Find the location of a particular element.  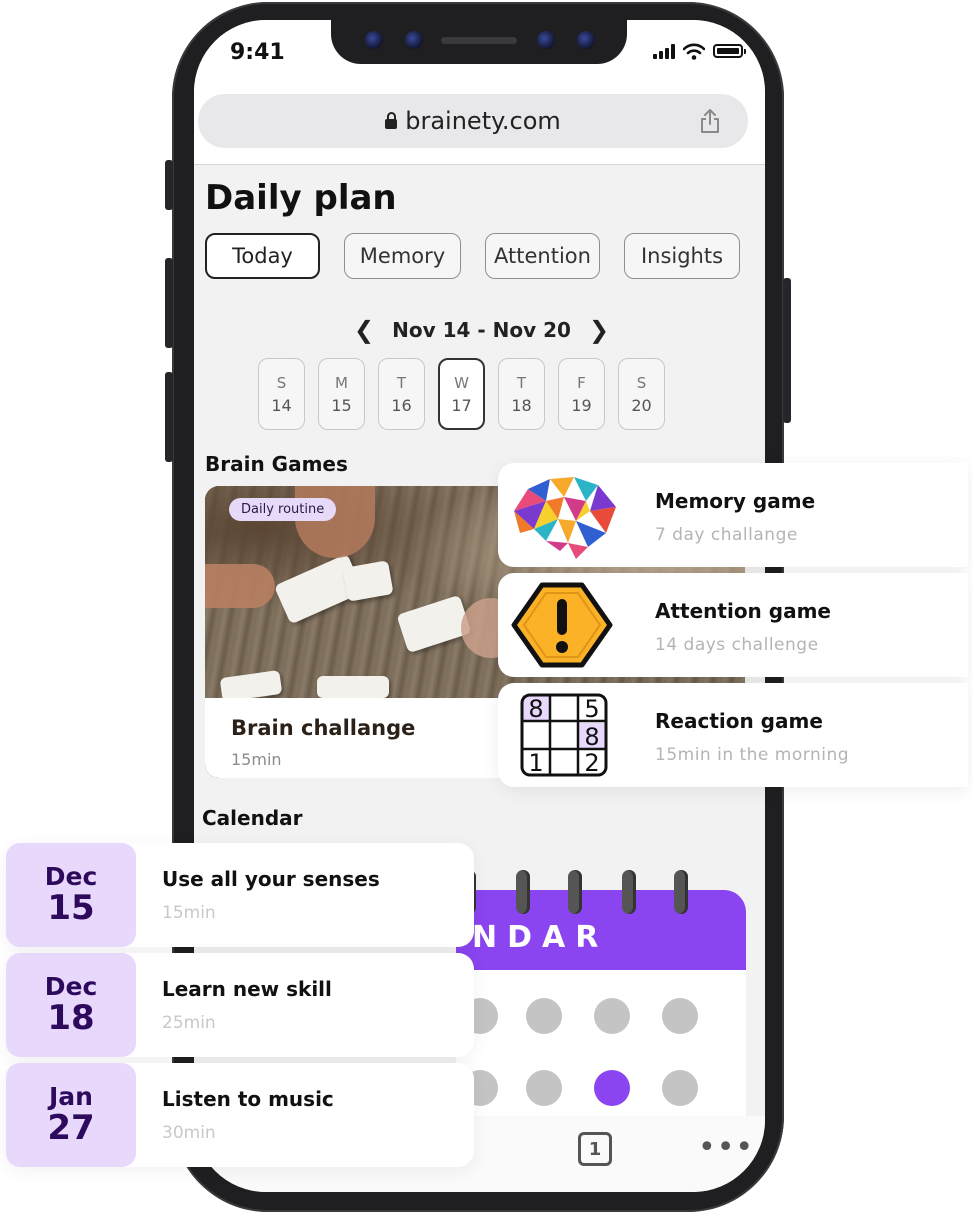

week-navigator: ❮ Nov 14 - Nov 20 ❯ is located at coordinates (481, 330).